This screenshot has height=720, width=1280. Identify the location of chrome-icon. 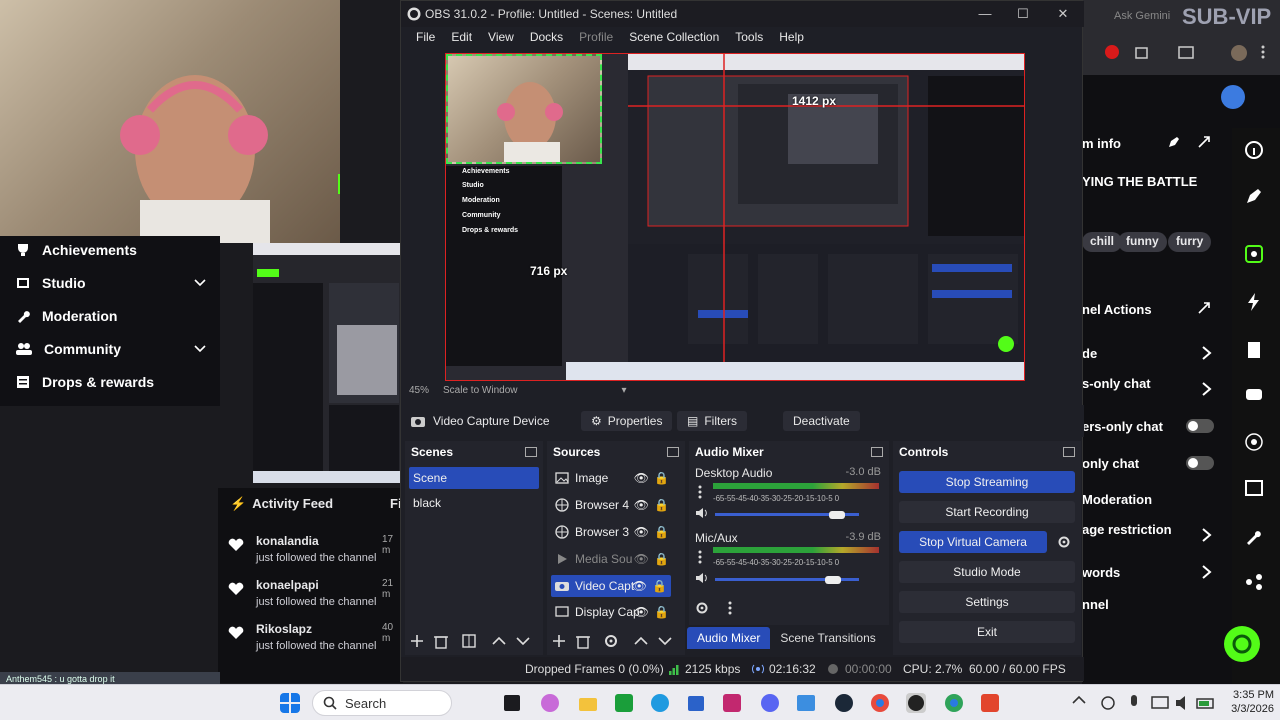
(880, 703).